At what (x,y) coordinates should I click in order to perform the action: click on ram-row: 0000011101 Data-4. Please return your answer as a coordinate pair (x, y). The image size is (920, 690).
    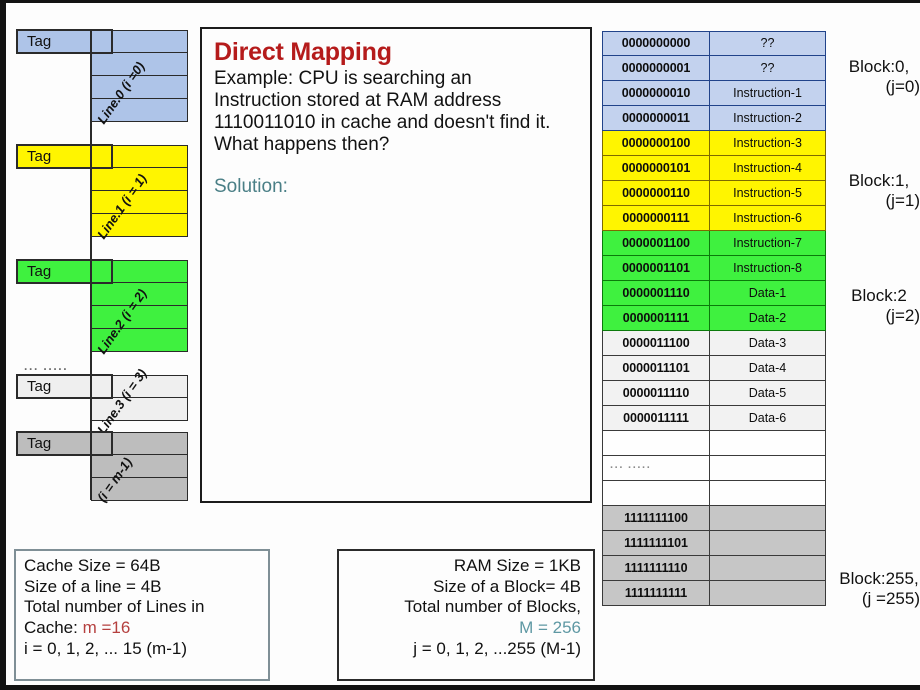
    Looking at the image, I should click on (714, 368).